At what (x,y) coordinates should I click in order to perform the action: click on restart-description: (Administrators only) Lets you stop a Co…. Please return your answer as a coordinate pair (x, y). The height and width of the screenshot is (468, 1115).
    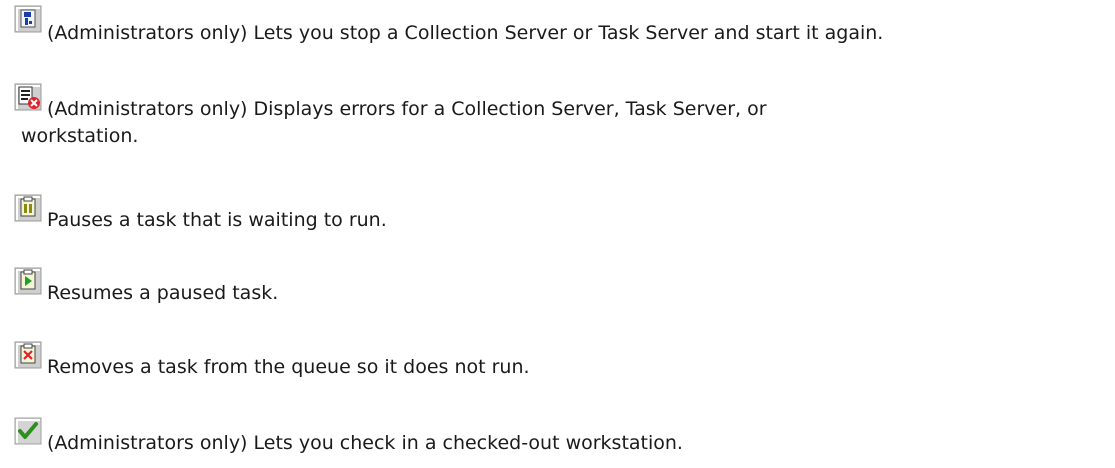
    Looking at the image, I should click on (465, 33).